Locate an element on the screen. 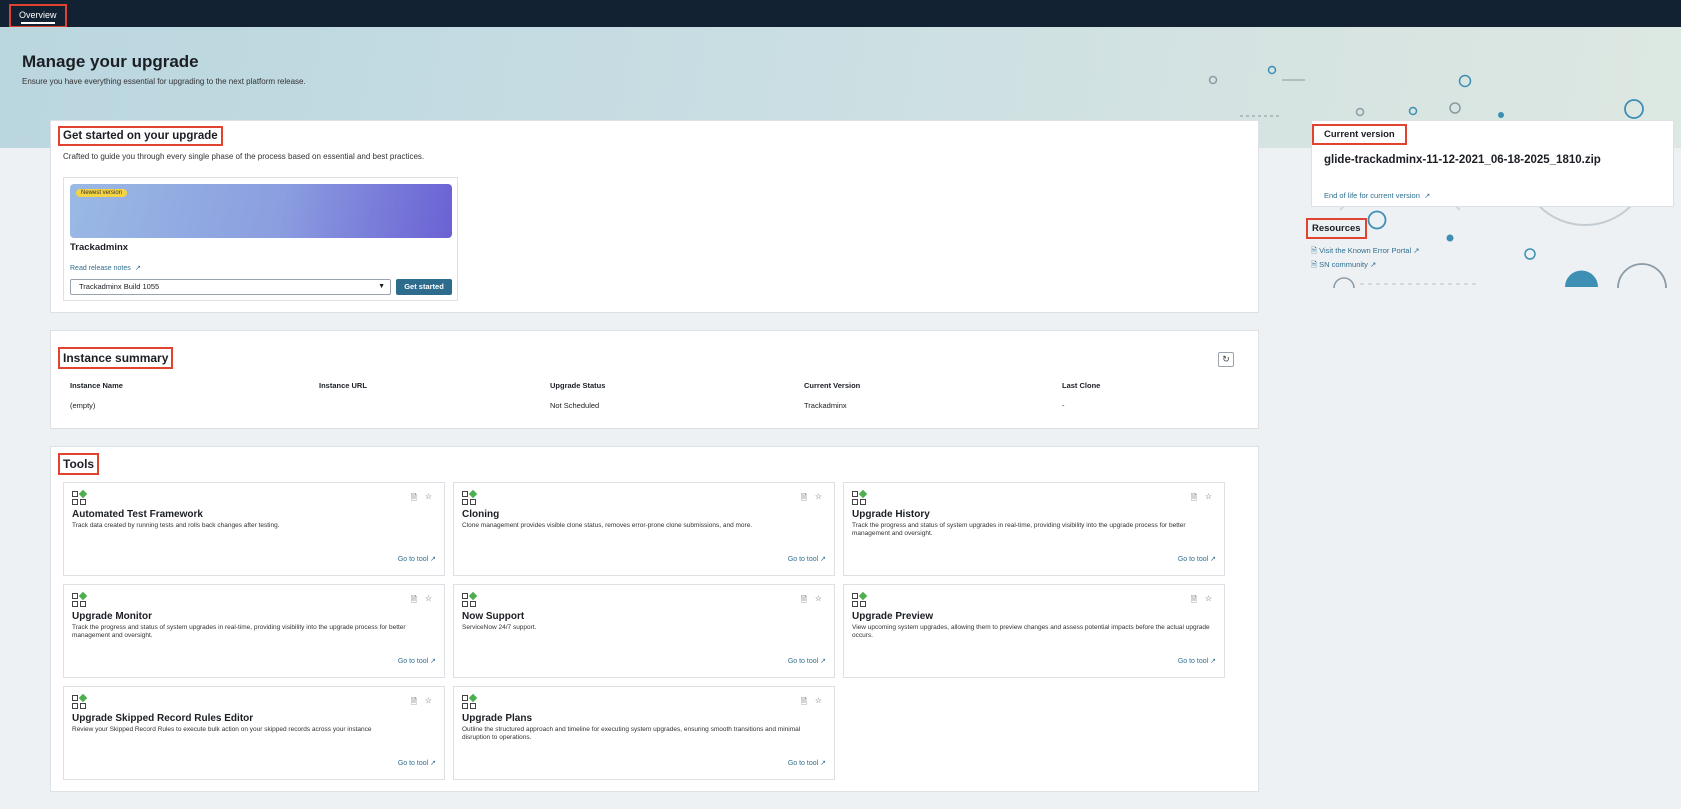  build-select-value: Trackadminx Build 1055 is located at coordinates (119, 286).